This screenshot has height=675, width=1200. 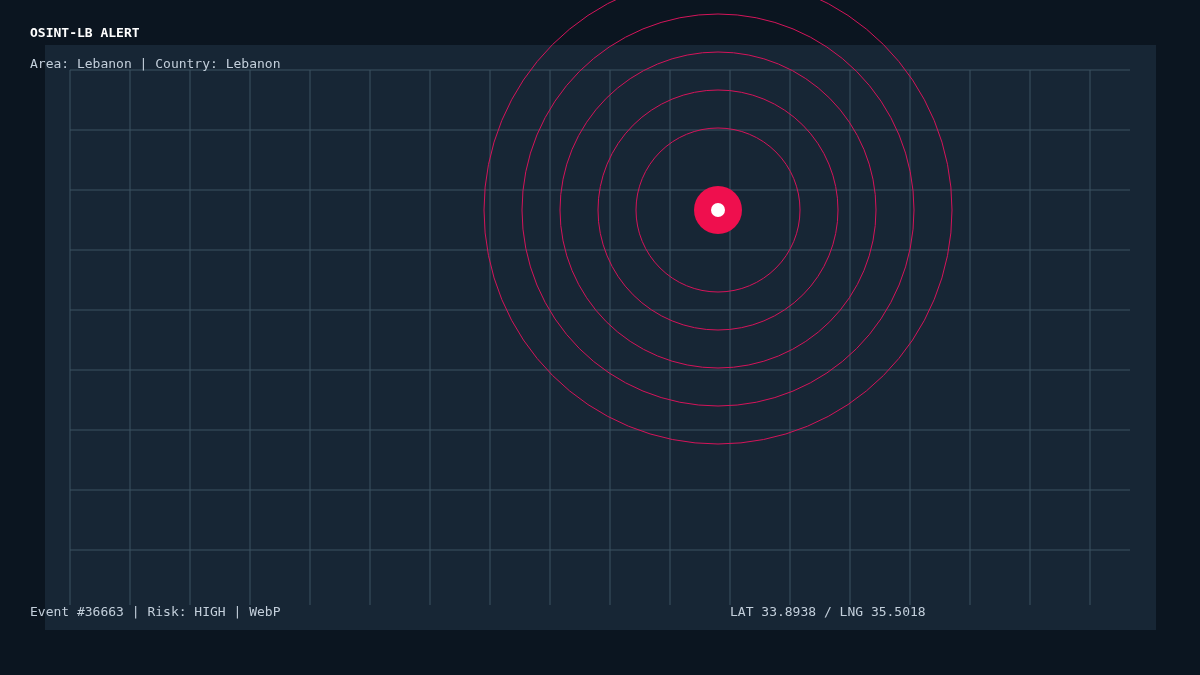 What do you see at coordinates (718, 210) in the screenshot?
I see `location-marker` at bounding box center [718, 210].